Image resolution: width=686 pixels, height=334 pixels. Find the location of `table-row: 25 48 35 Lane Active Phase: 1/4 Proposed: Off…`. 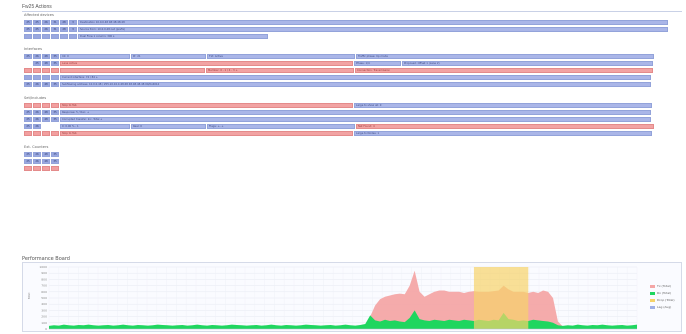

table-row: 25 48 35 Lane Active Phase: 1/4 Proposed: Off… is located at coordinates (338, 63).